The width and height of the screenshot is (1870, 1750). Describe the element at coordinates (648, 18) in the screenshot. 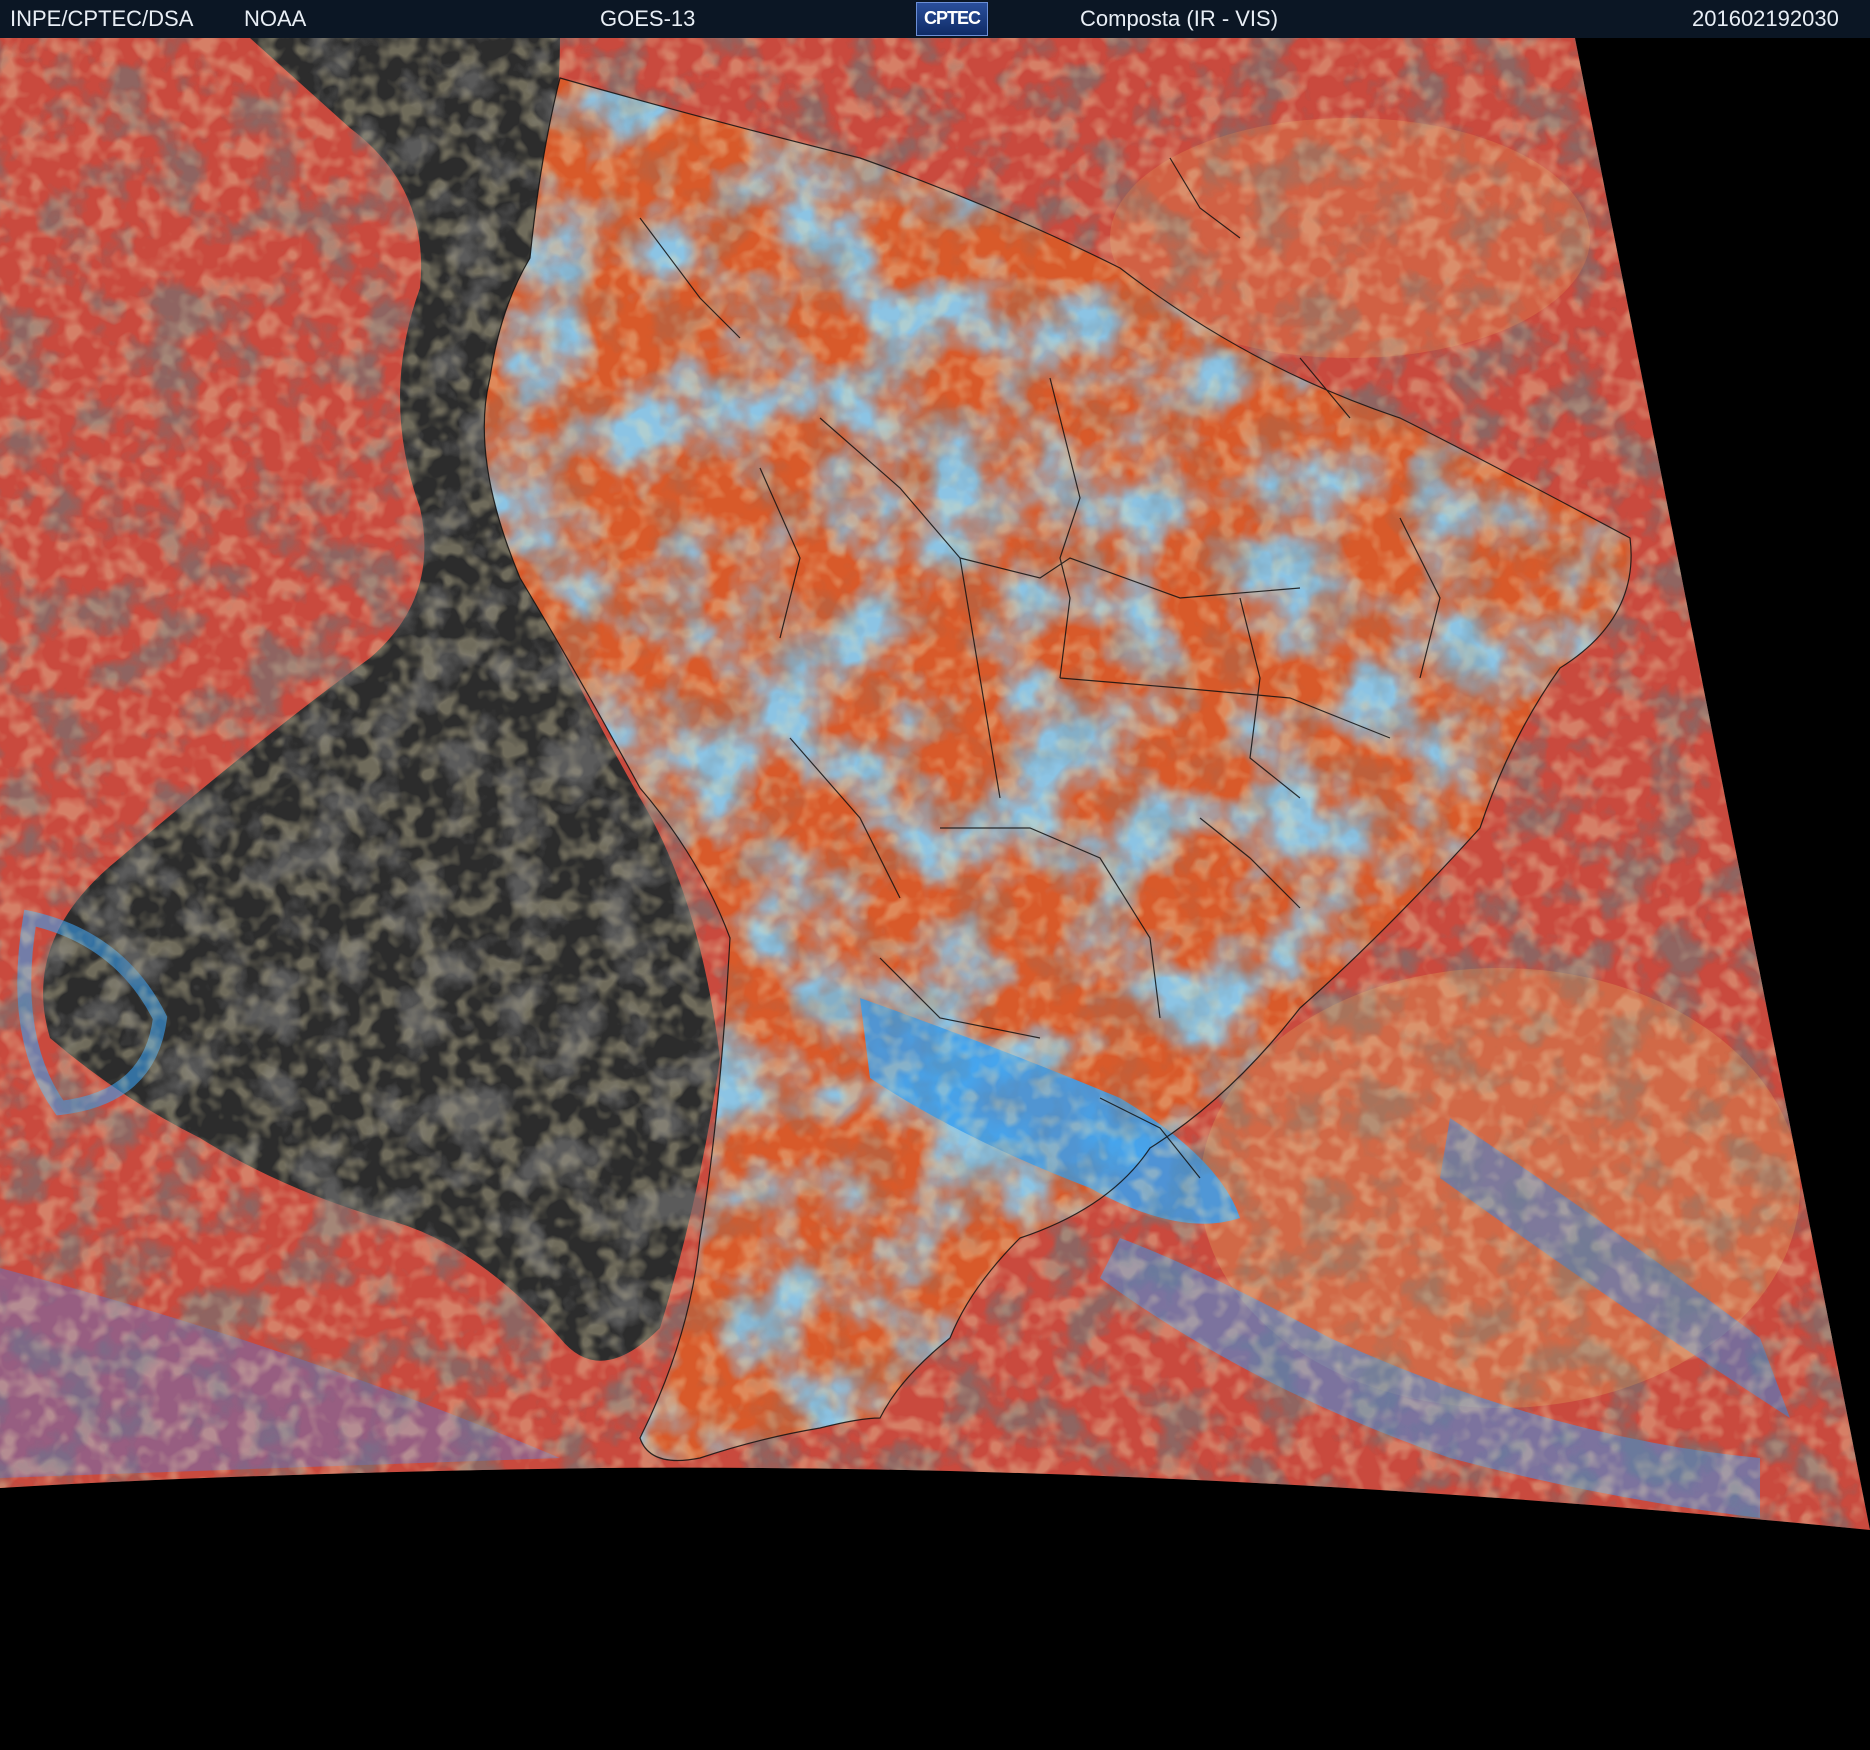

I see `satellite-label: GOES-13` at that location.